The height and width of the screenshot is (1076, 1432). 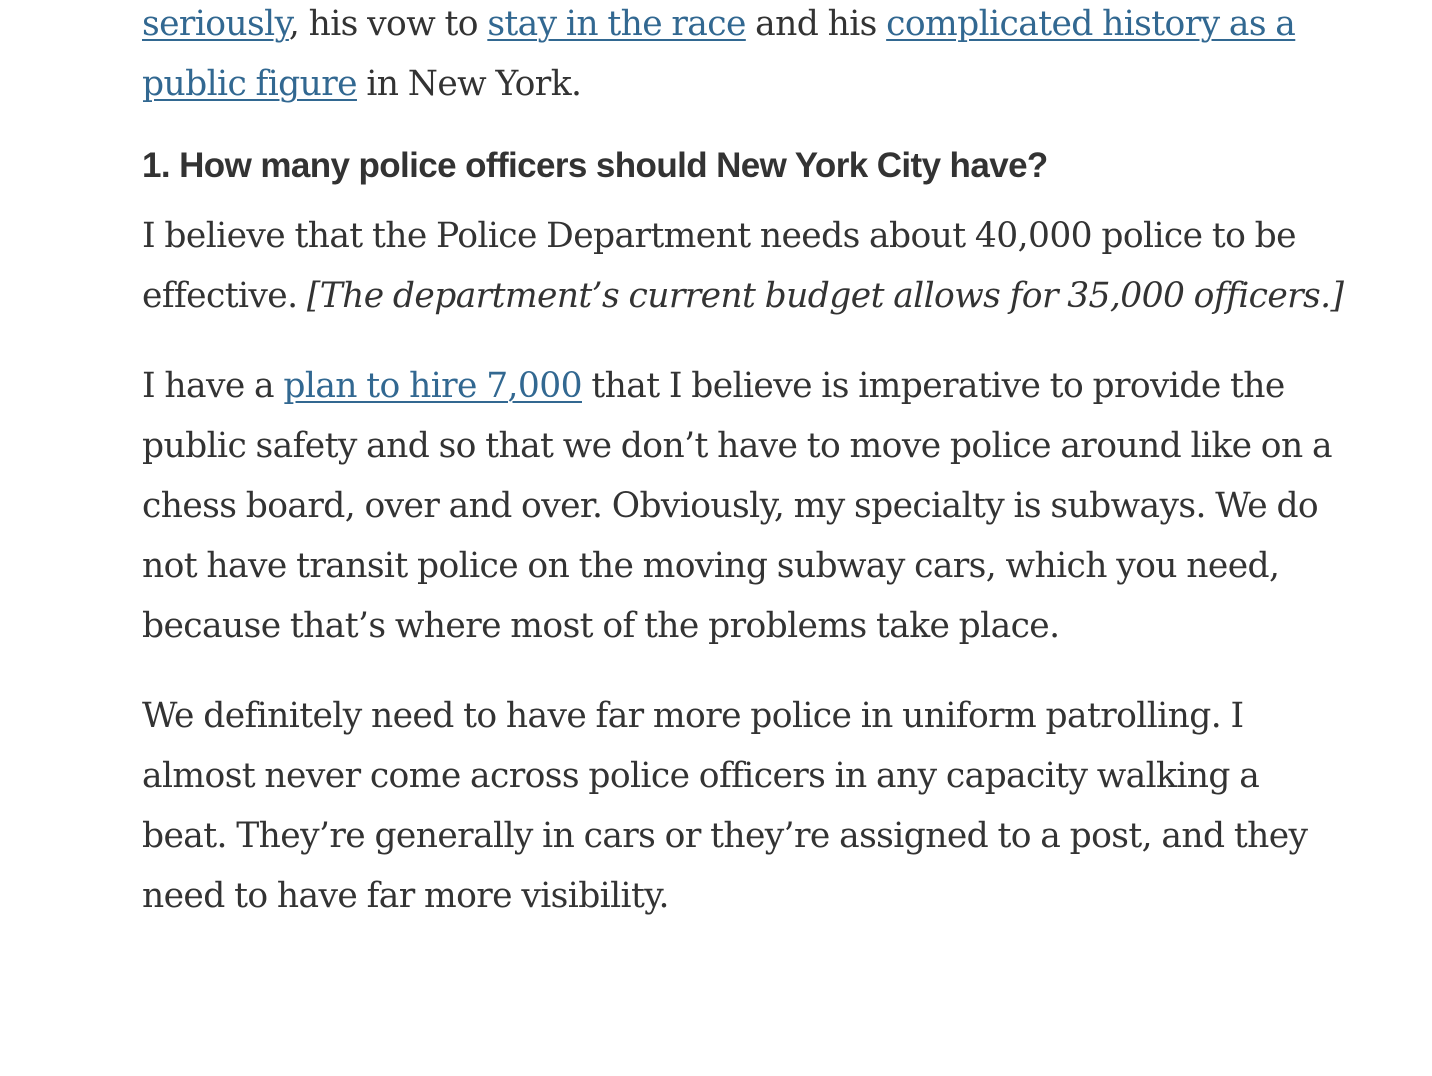 What do you see at coordinates (469, 84) in the screenshot?
I see `intro-text-3: in New York.` at bounding box center [469, 84].